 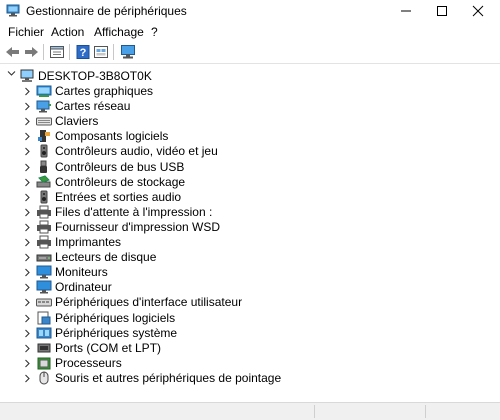 I want to click on properties-button, so click(x=57, y=52).